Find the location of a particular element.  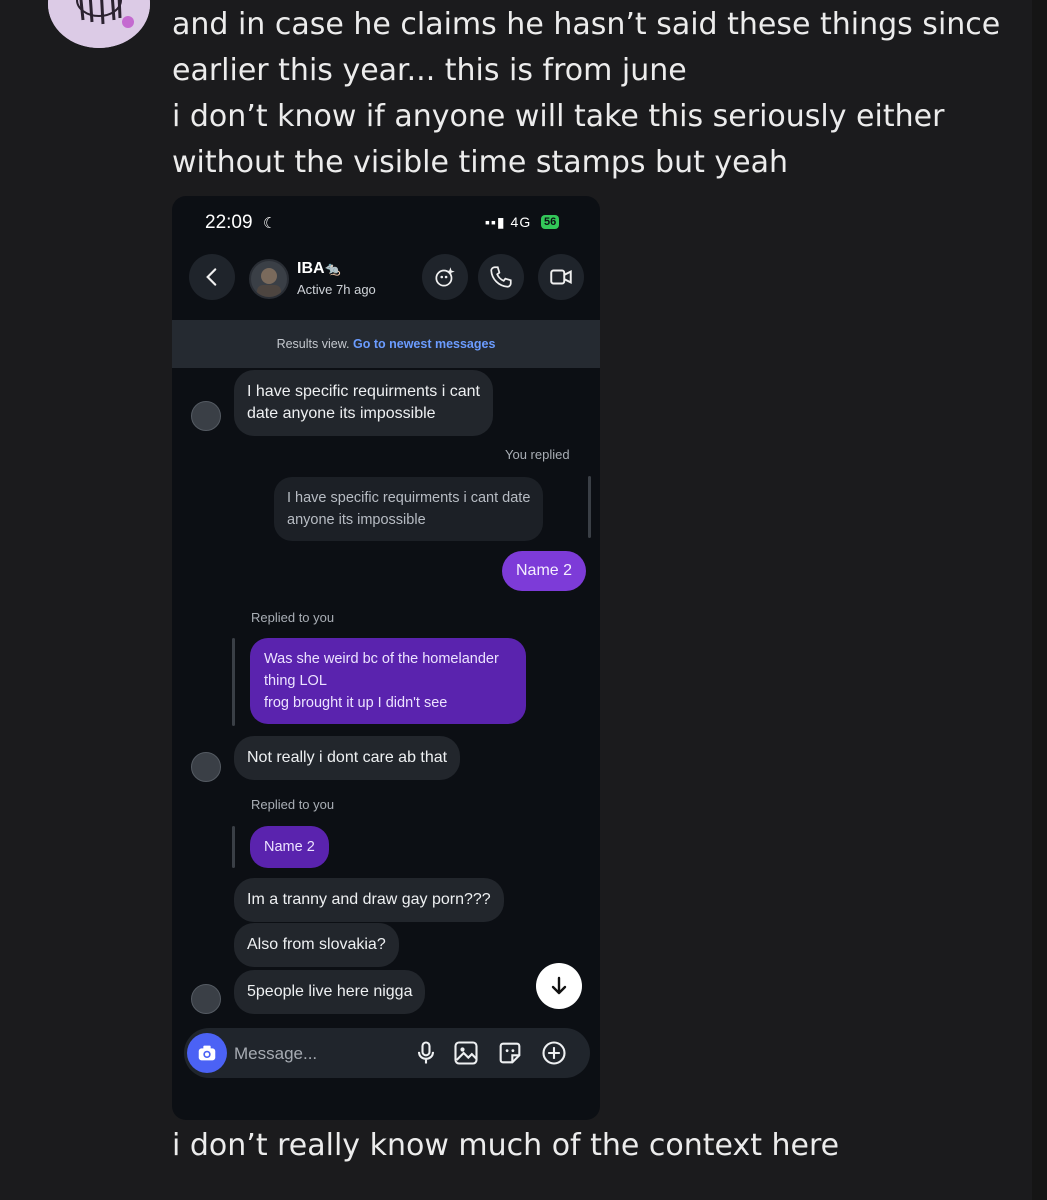

avatar-sketch-icon is located at coordinates (99, 24).